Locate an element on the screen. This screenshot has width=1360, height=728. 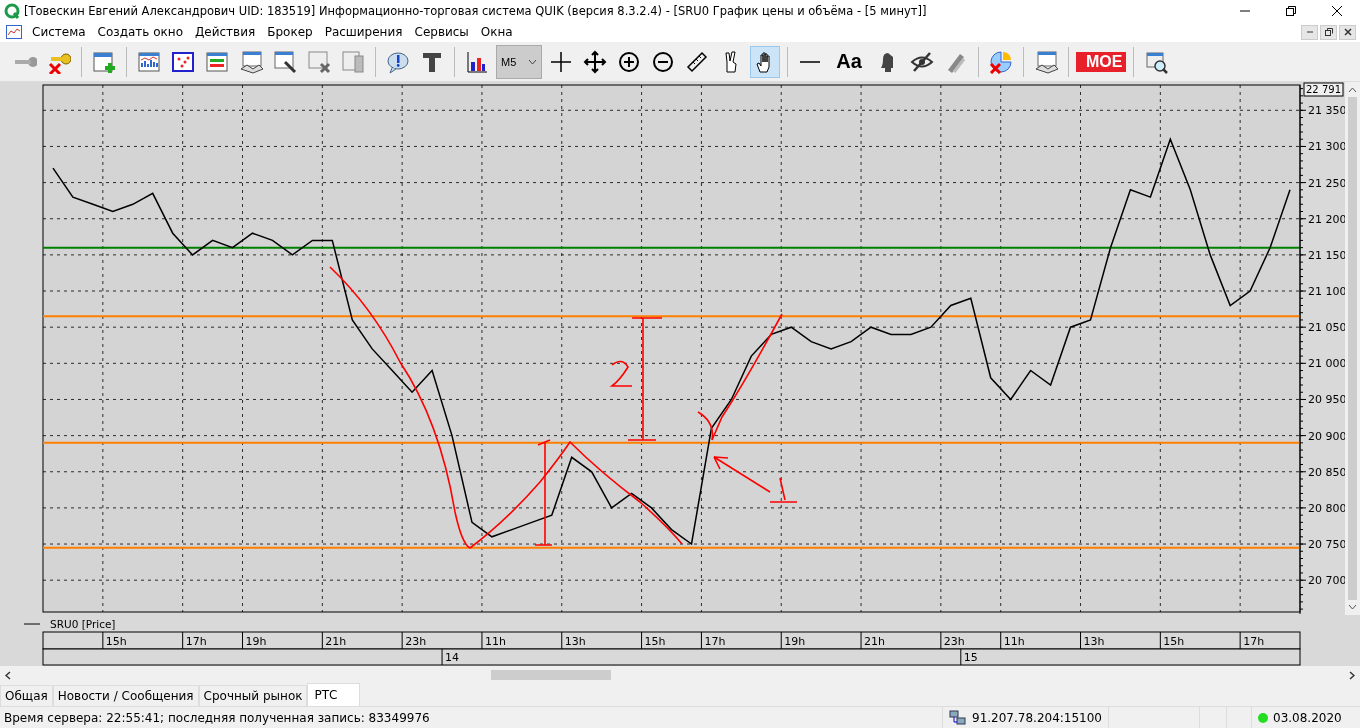
move-icon is located at coordinates (595, 61).